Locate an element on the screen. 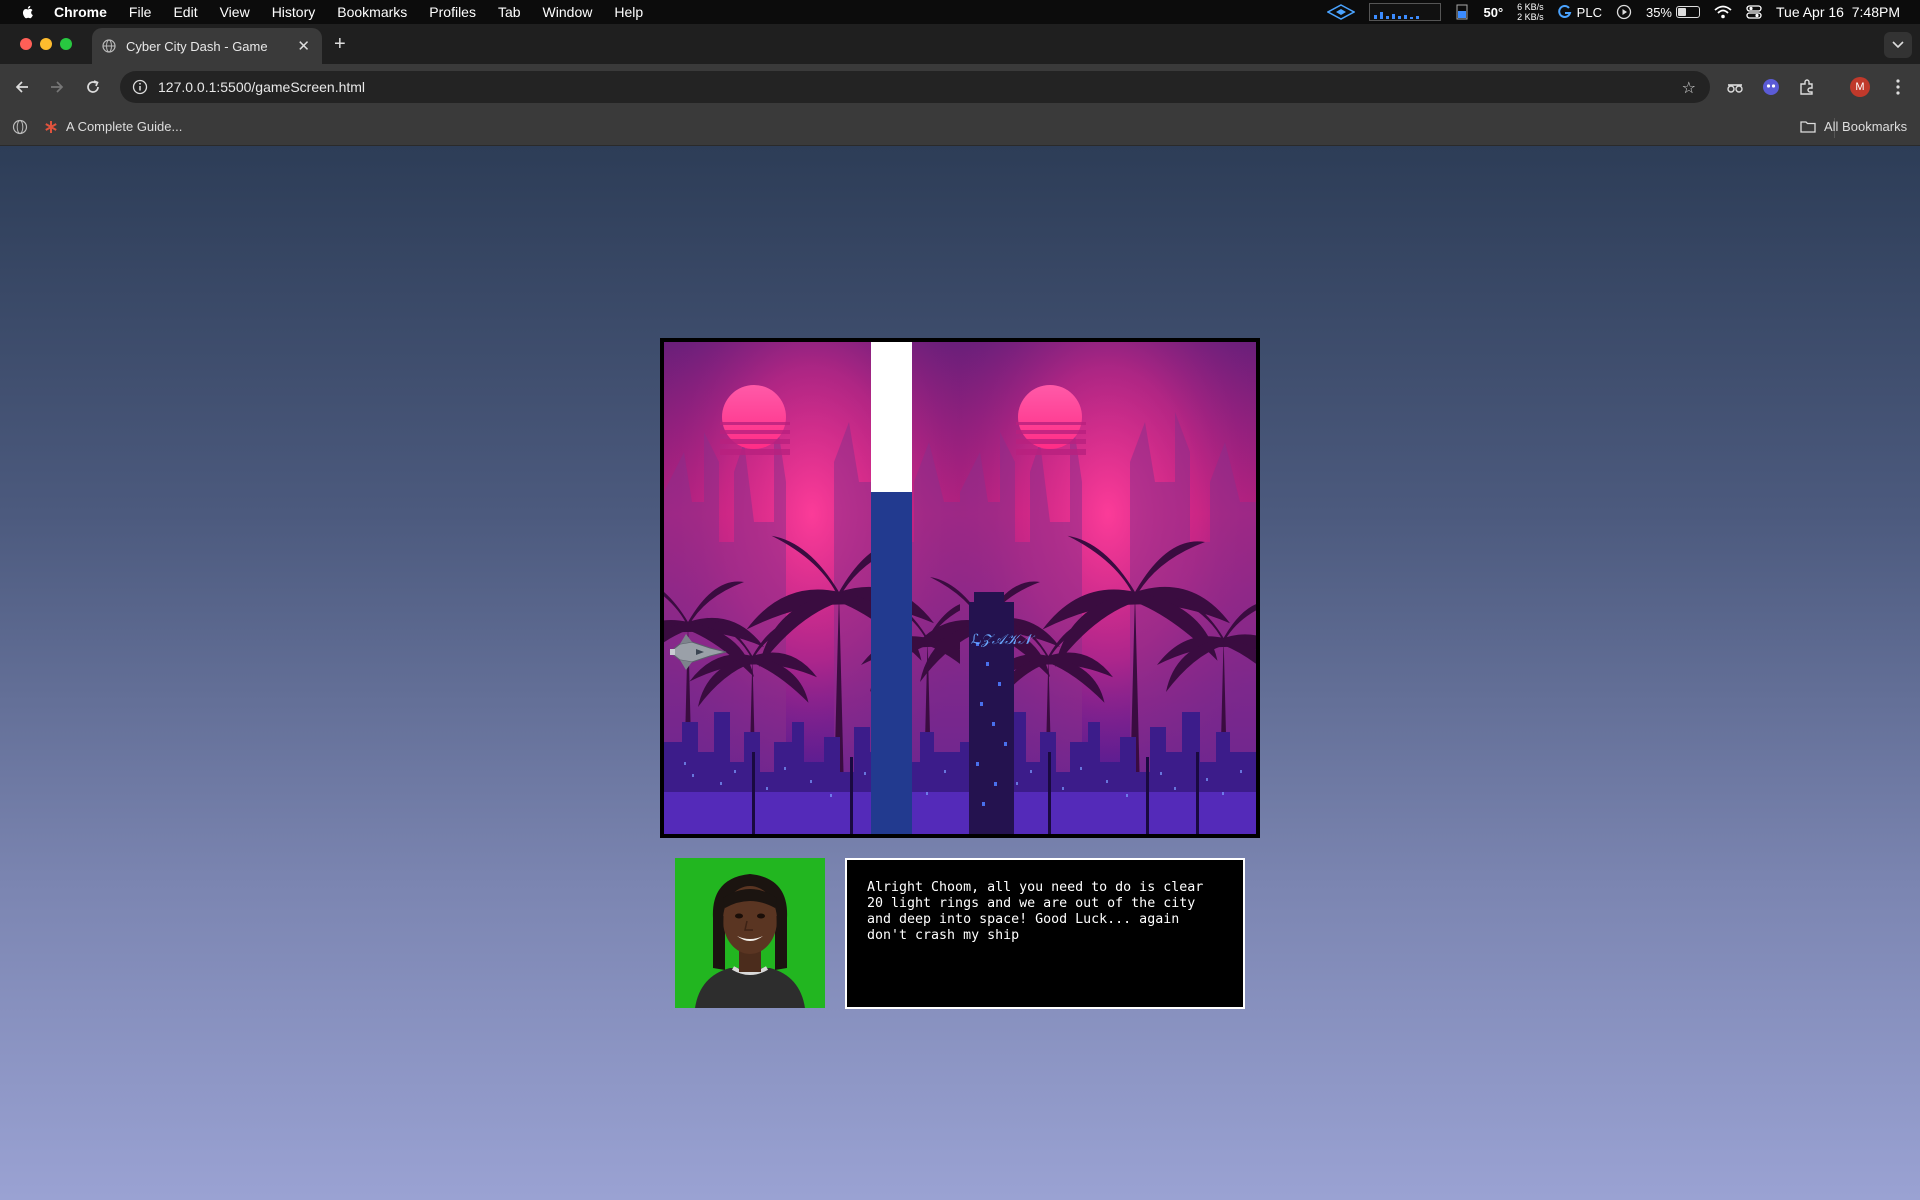 The height and width of the screenshot is (1200, 1920). all-bookmarks-button: All Bookmarks is located at coordinates (1853, 126).